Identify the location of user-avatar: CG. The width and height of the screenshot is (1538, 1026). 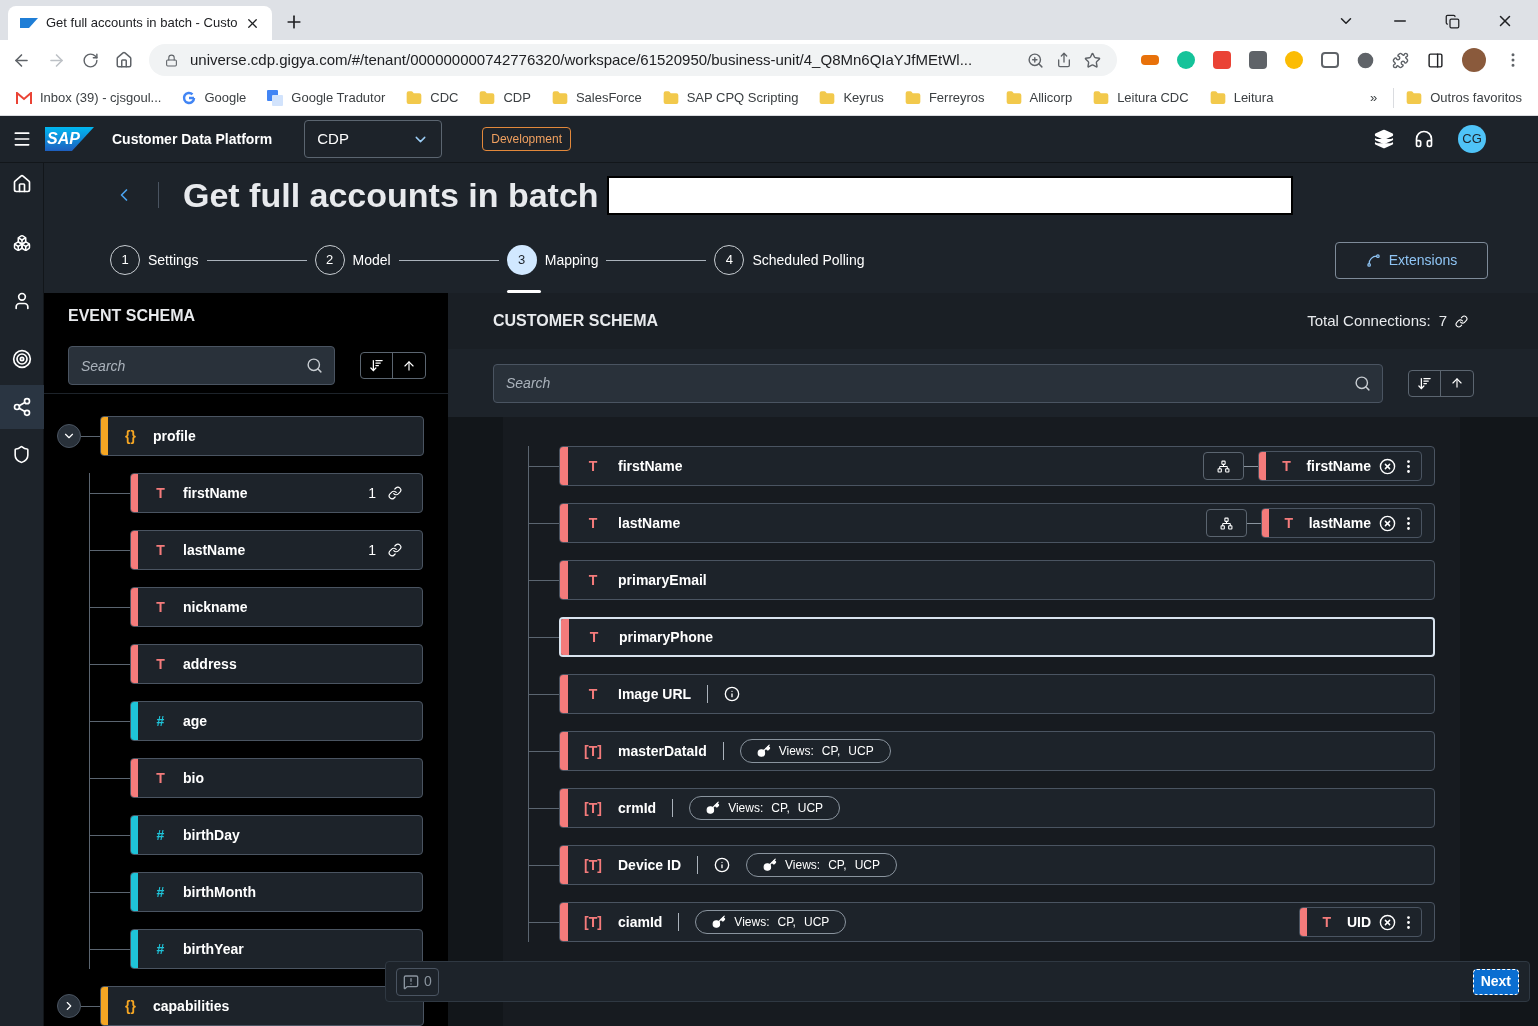
(1472, 139).